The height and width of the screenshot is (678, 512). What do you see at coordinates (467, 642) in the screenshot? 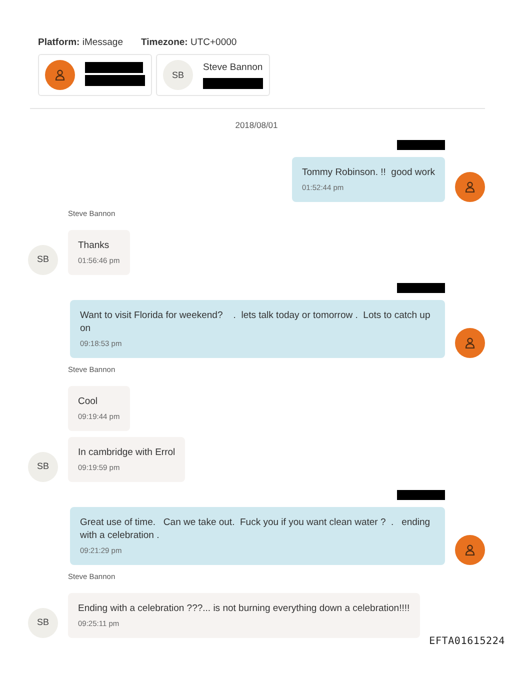
I see `document-id: EFTA01615224` at bounding box center [467, 642].